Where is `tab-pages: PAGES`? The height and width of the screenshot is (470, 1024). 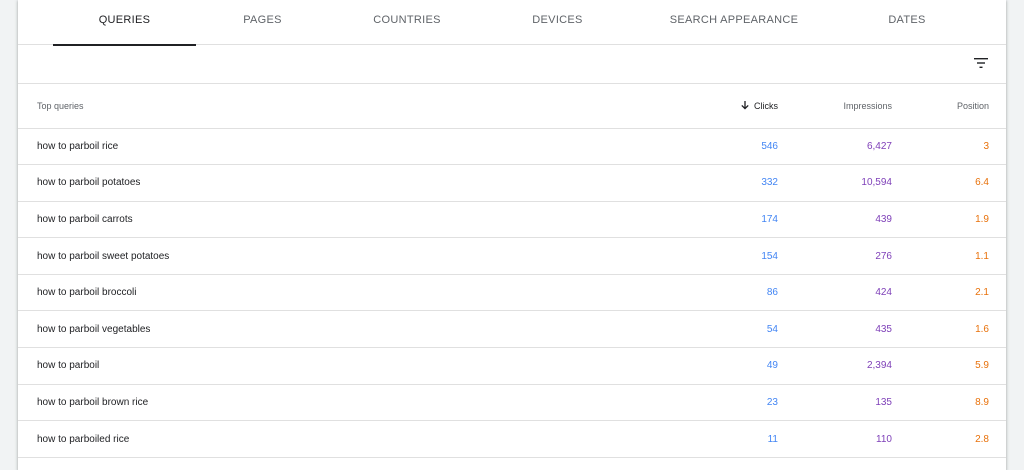 tab-pages: PAGES is located at coordinates (262, 22).